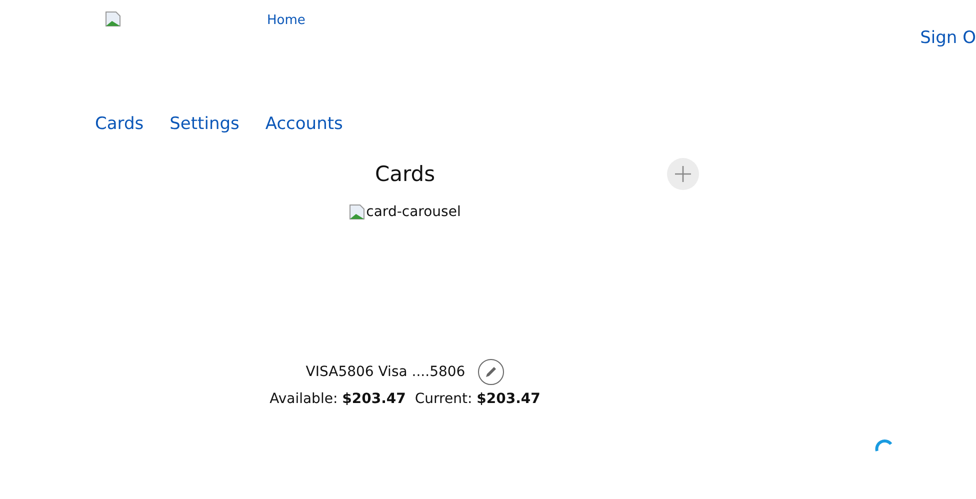  I want to click on section-title: Cards, so click(405, 174).